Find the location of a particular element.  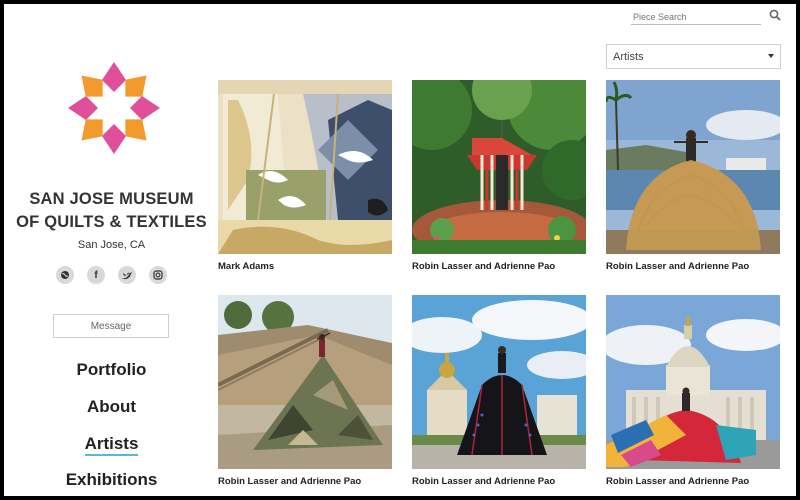

museum-title-line2: OF QUILTS & TEXTILES is located at coordinates (111, 222).